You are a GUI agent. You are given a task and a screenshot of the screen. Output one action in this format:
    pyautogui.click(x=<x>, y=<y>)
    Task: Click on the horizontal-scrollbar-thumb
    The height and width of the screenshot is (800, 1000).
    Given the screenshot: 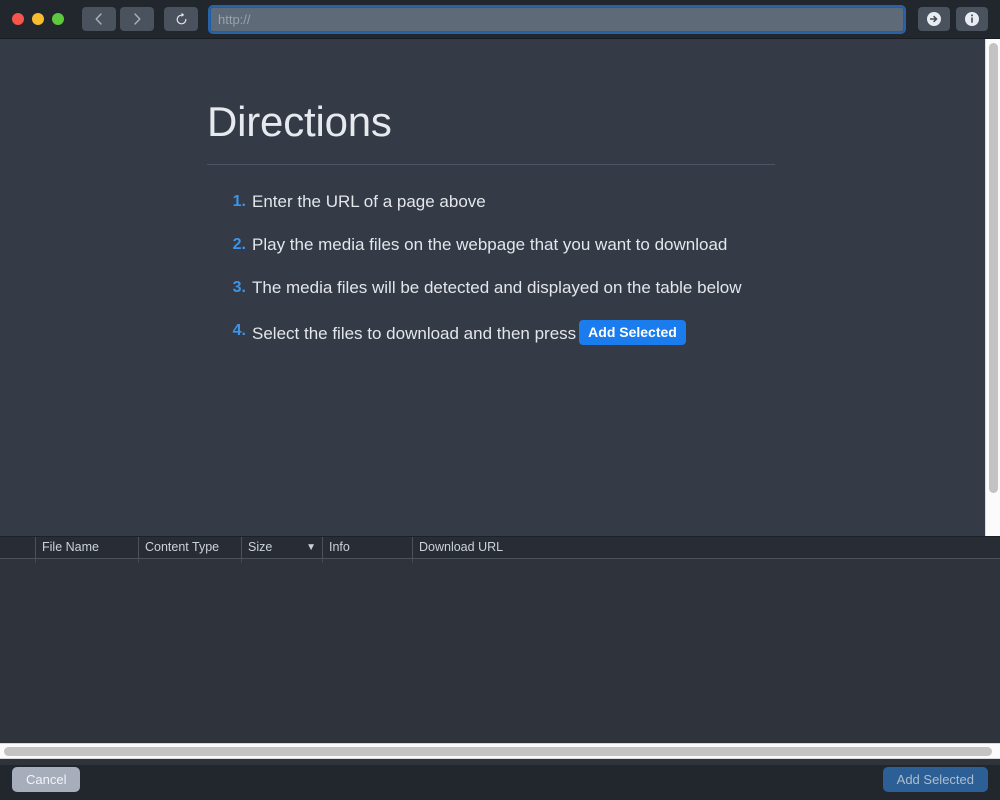 What is the action you would take?
    pyautogui.click(x=498, y=751)
    